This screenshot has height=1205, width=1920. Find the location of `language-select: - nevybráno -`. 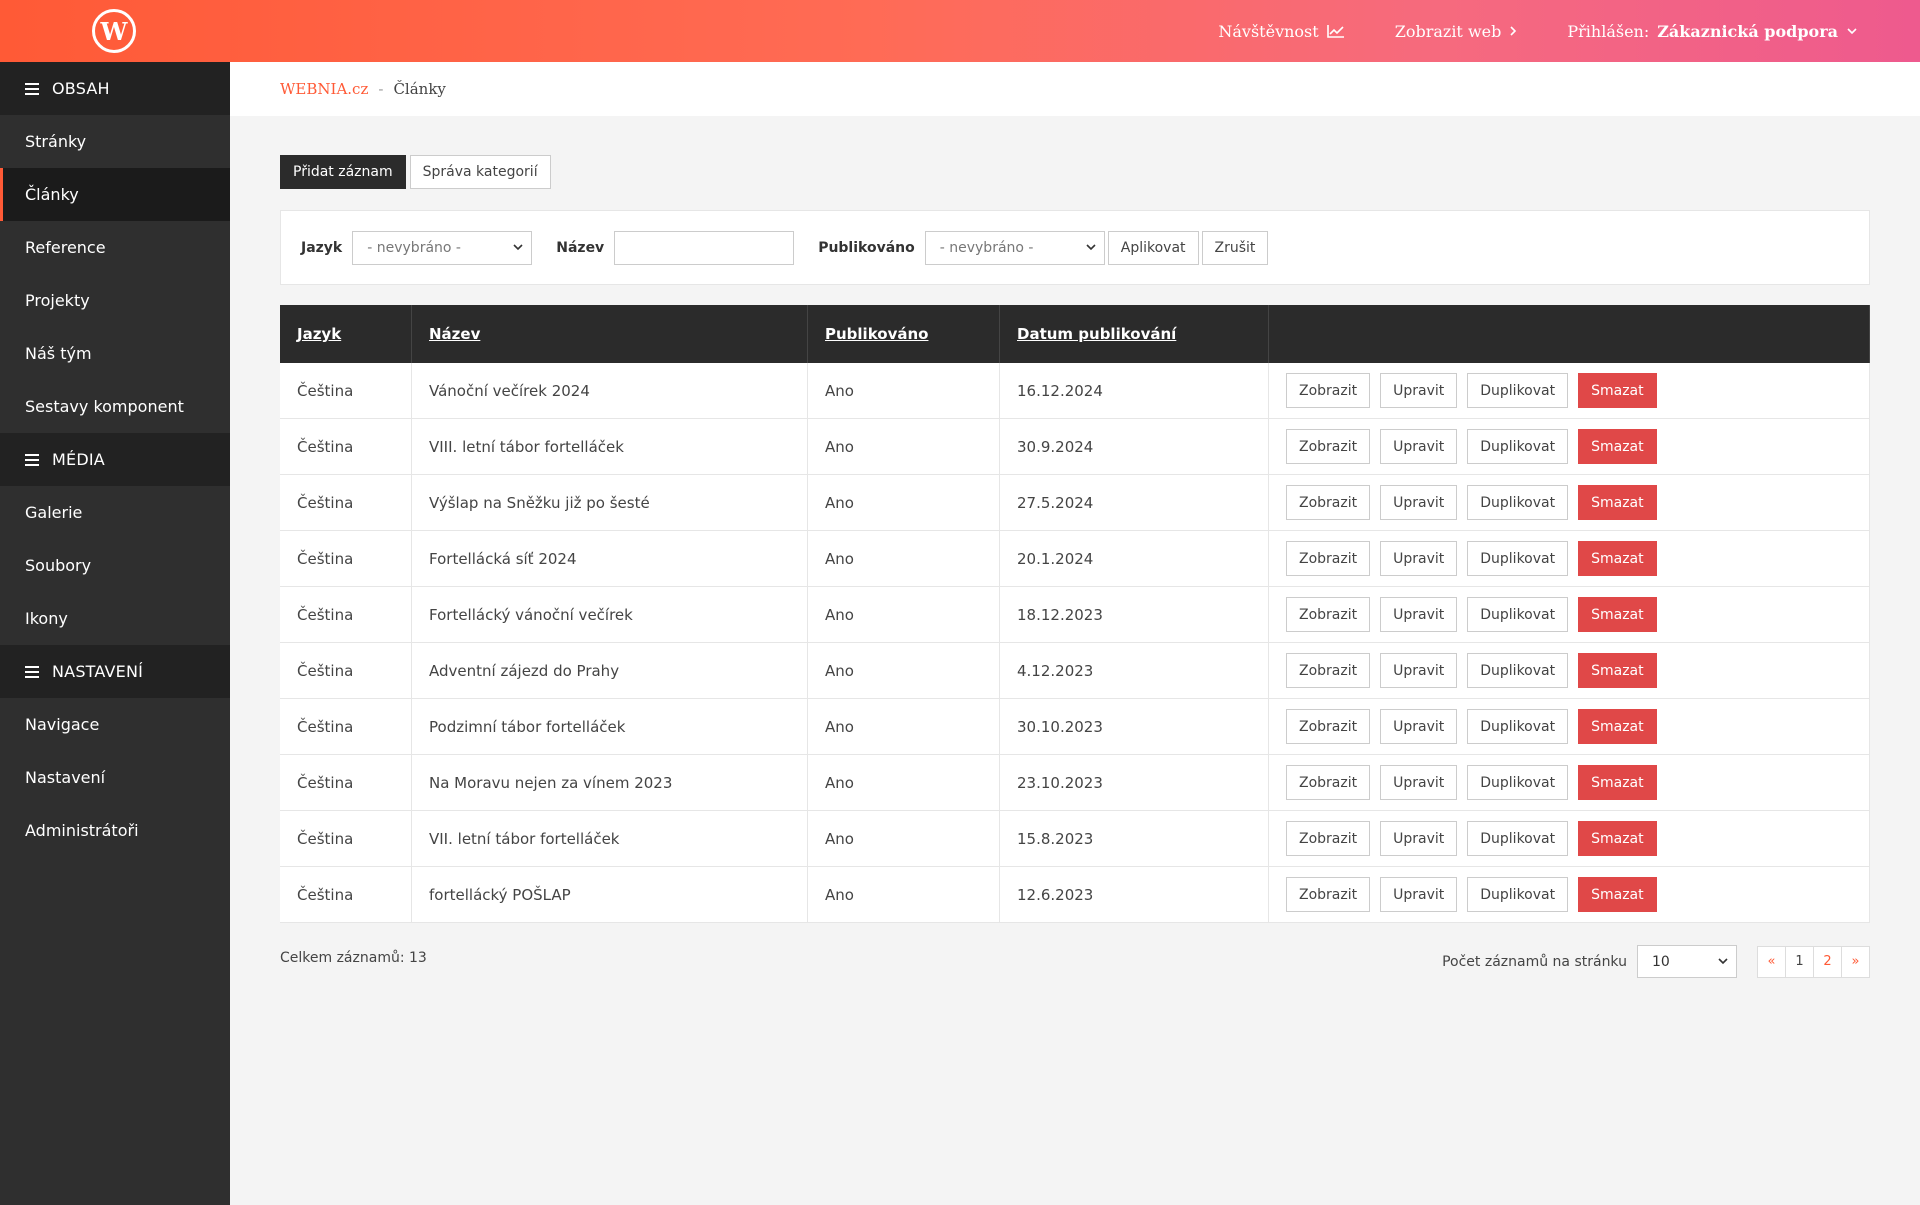

language-select: - nevybráno - is located at coordinates (442, 247).